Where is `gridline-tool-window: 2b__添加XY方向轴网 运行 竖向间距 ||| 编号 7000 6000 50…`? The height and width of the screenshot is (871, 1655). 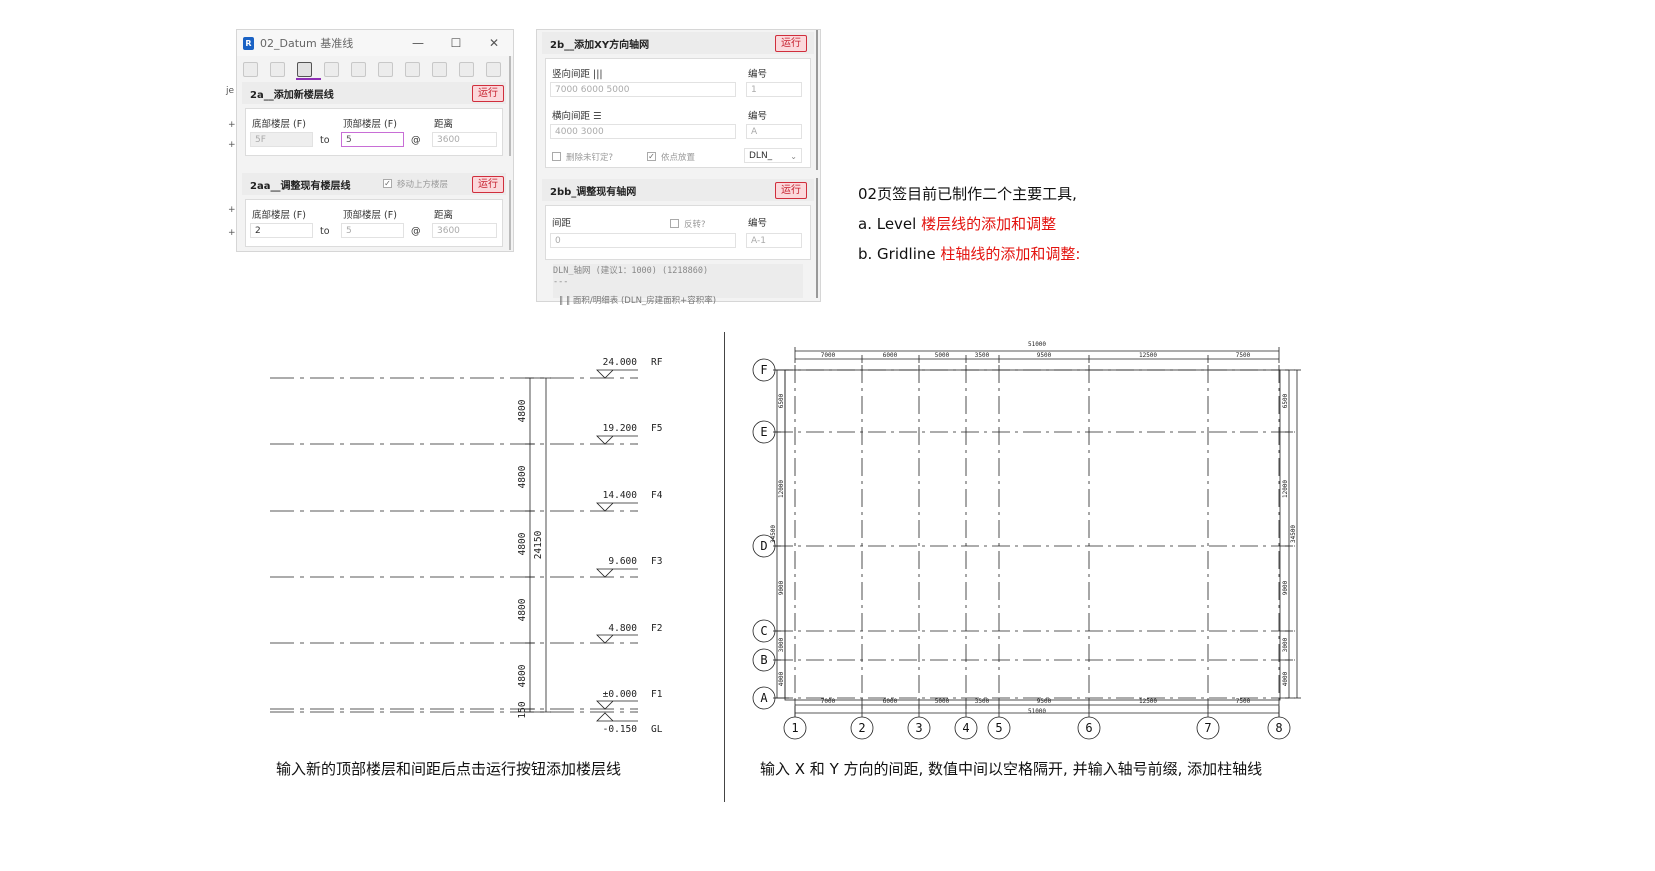 gridline-tool-window: 2b__添加XY方向轴网 运行 竖向间距 ||| 编号 7000 6000 50… is located at coordinates (678, 167).